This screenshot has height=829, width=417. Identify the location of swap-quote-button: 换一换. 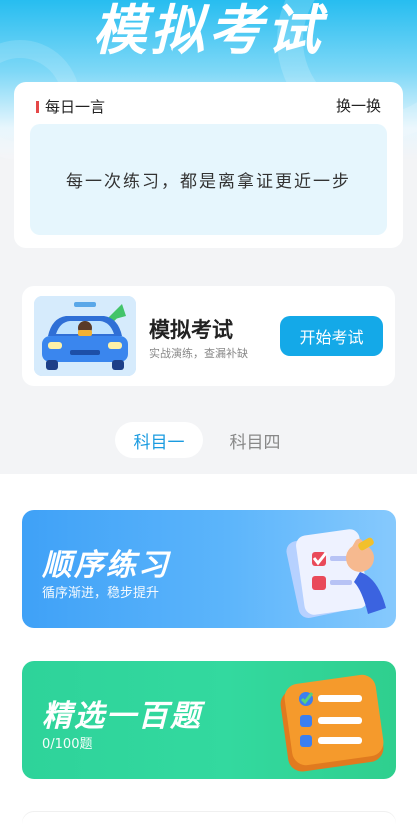
(358, 105).